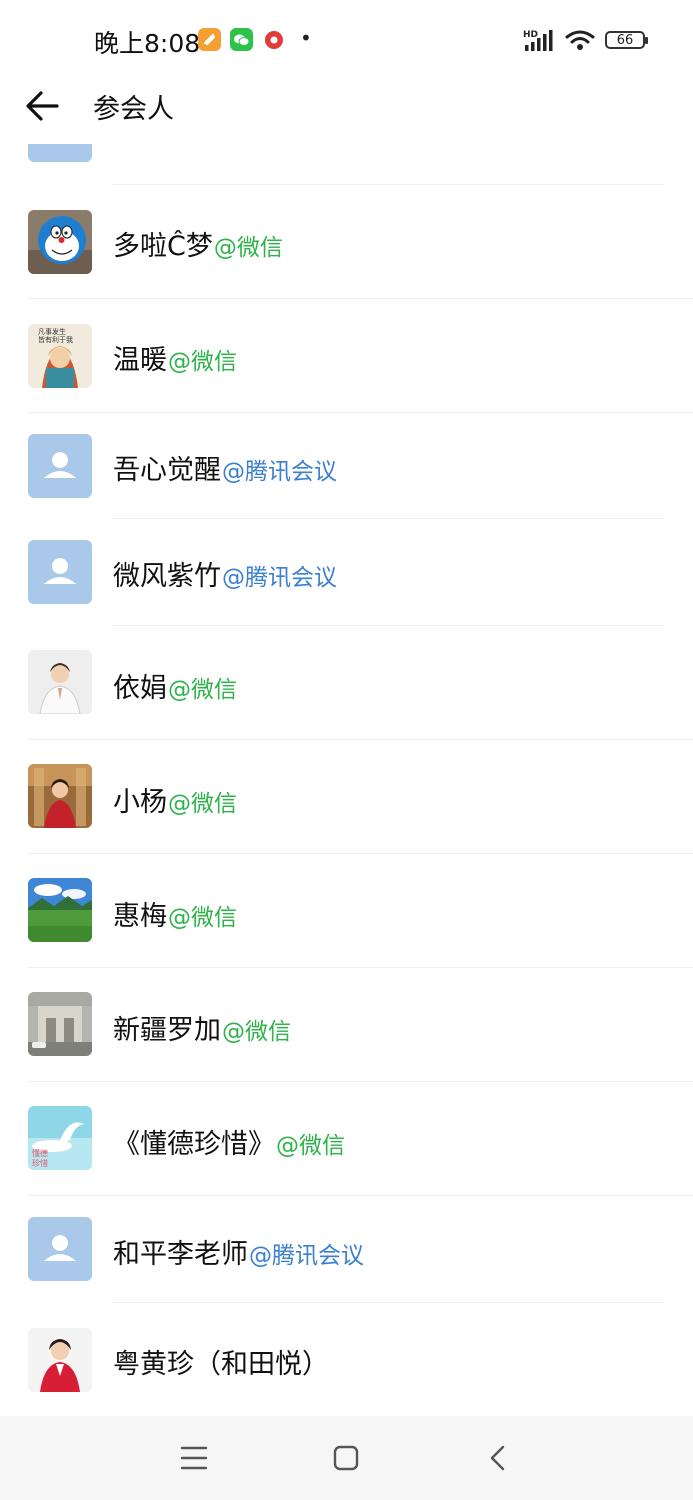  I want to click on hd-signal-icon: HD, so click(538, 40).